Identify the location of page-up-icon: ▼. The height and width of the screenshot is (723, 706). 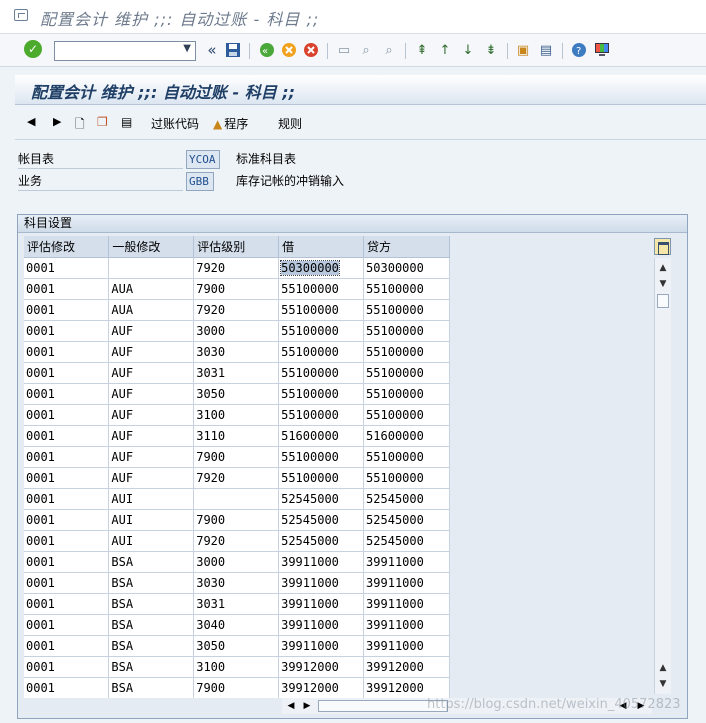
(663, 284).